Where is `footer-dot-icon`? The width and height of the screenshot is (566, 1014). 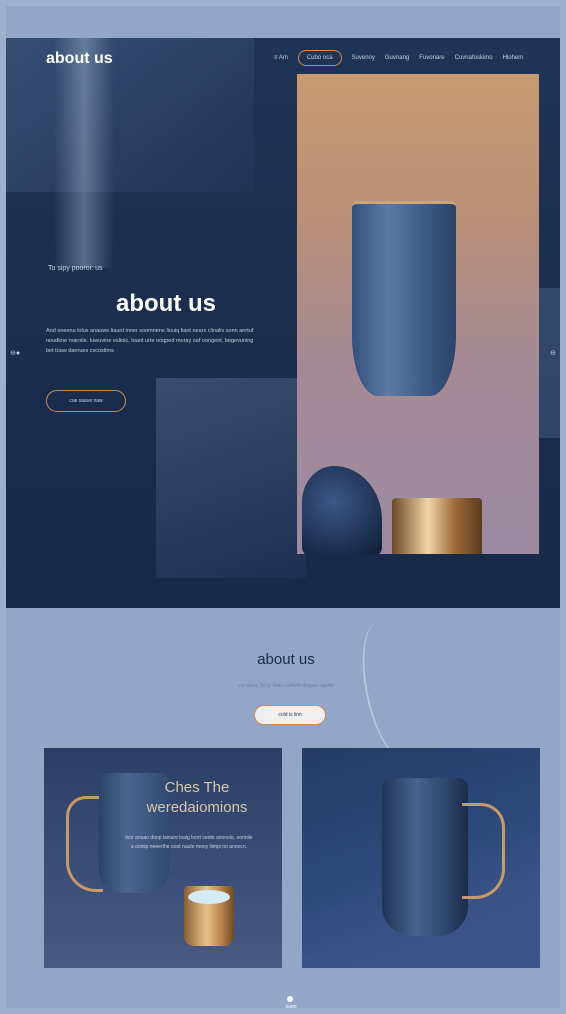 footer-dot-icon is located at coordinates (290, 999).